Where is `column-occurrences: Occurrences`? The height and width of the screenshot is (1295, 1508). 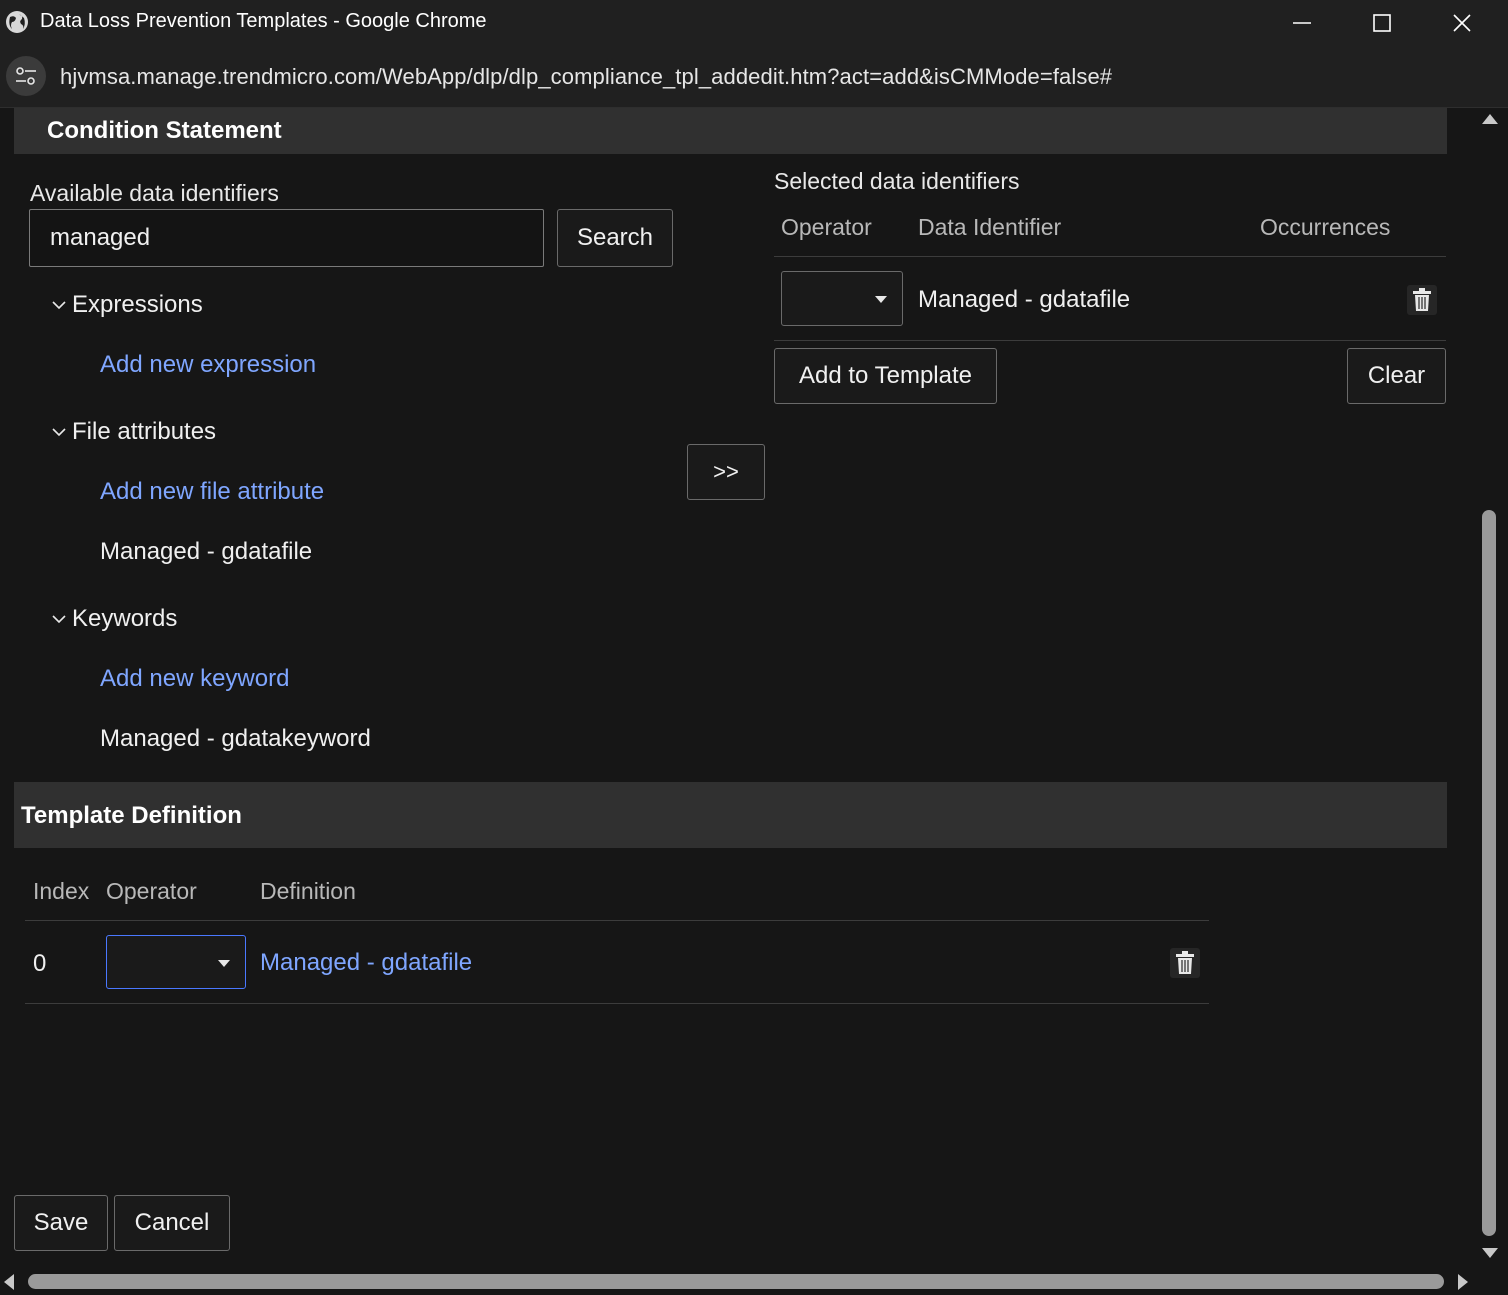 column-occurrences: Occurrences is located at coordinates (1325, 227).